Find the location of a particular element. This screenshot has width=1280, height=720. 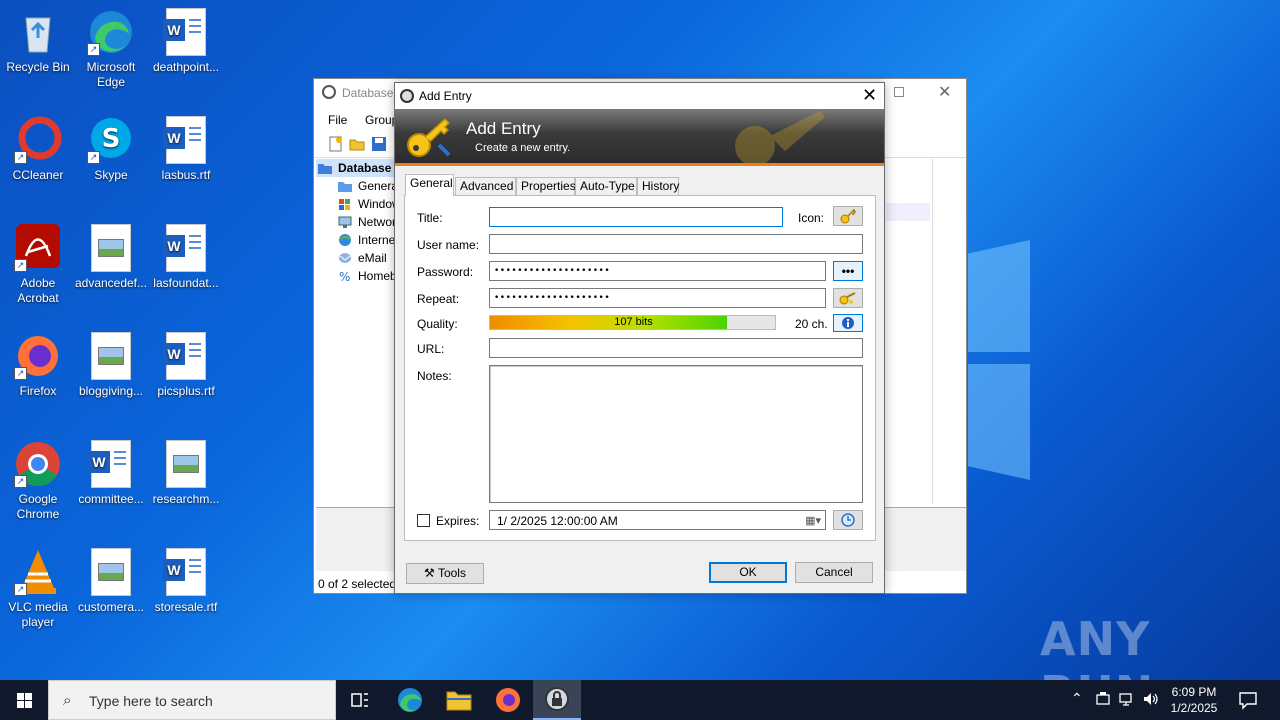

tree-item-email: eMail is located at coordinates (358, 258).